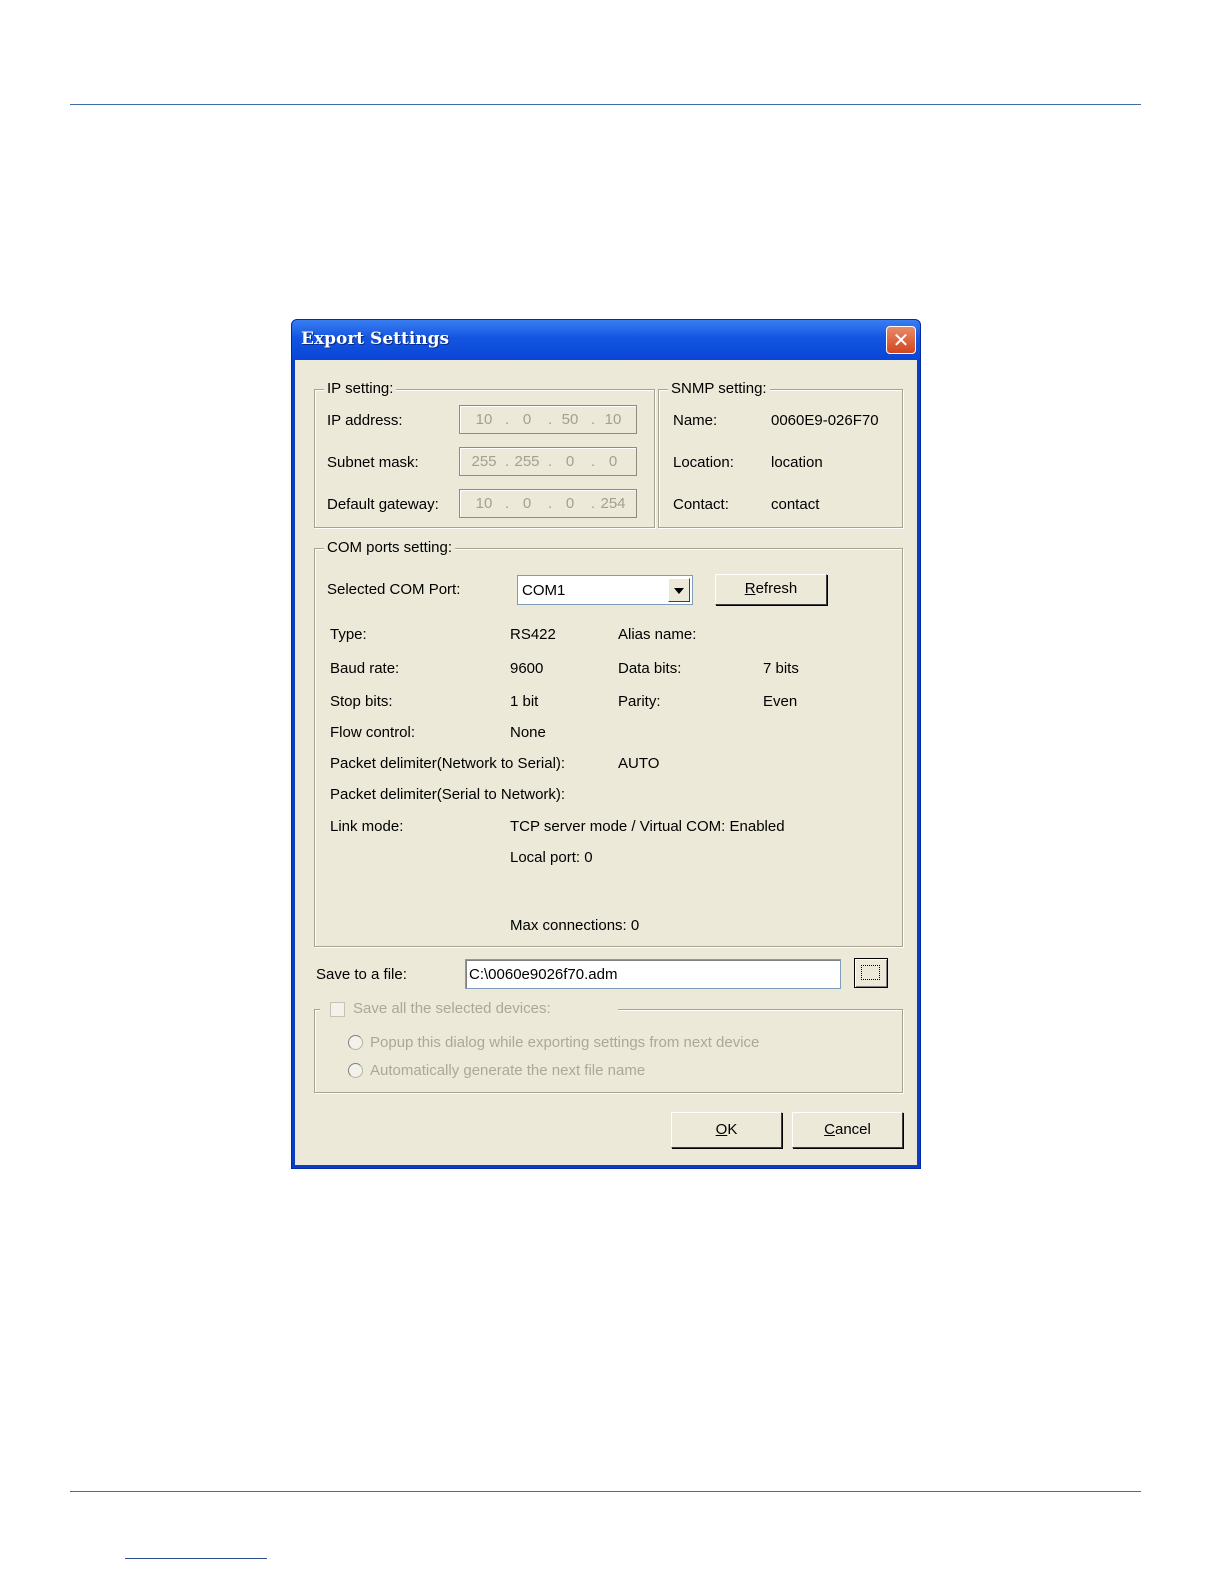  What do you see at coordinates (533, 634) in the screenshot?
I see `type-value: RS422` at bounding box center [533, 634].